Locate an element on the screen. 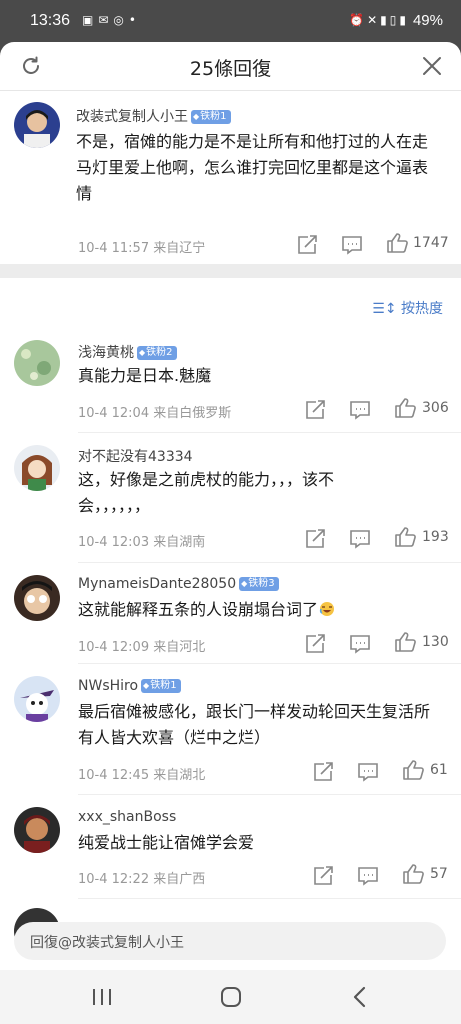 Image resolution: width=461 pixels, height=1024 pixels. reply-text: 纯爱战士能让宿傩学会爱 is located at coordinates (166, 842).